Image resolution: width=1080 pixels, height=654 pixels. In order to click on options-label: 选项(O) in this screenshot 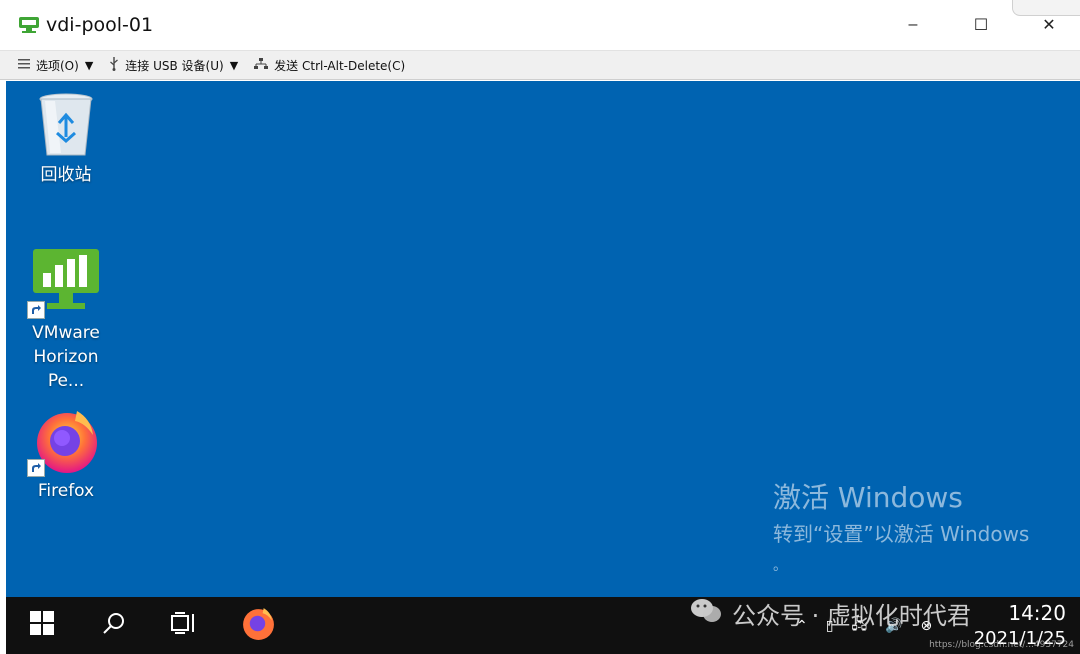, I will do `click(57, 65)`.